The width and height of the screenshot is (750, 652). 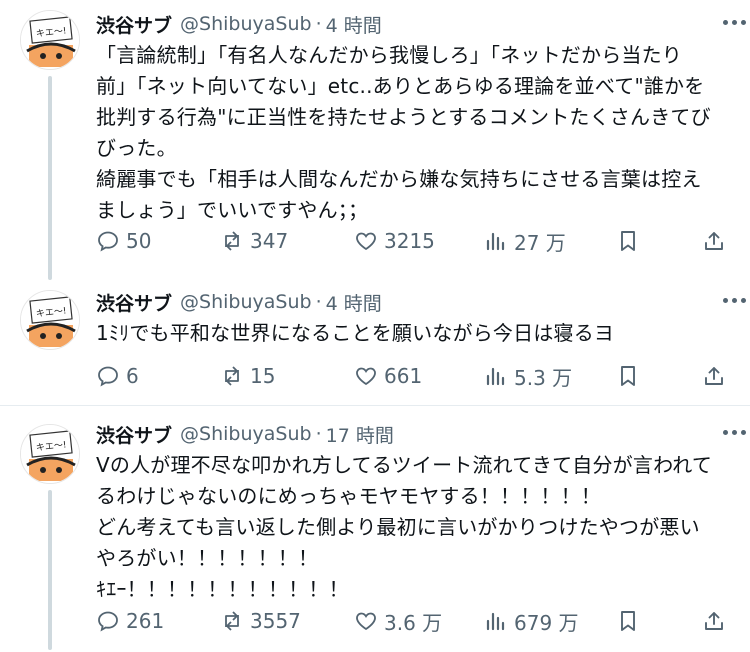 I want to click on like-button: 661, so click(x=388, y=376).